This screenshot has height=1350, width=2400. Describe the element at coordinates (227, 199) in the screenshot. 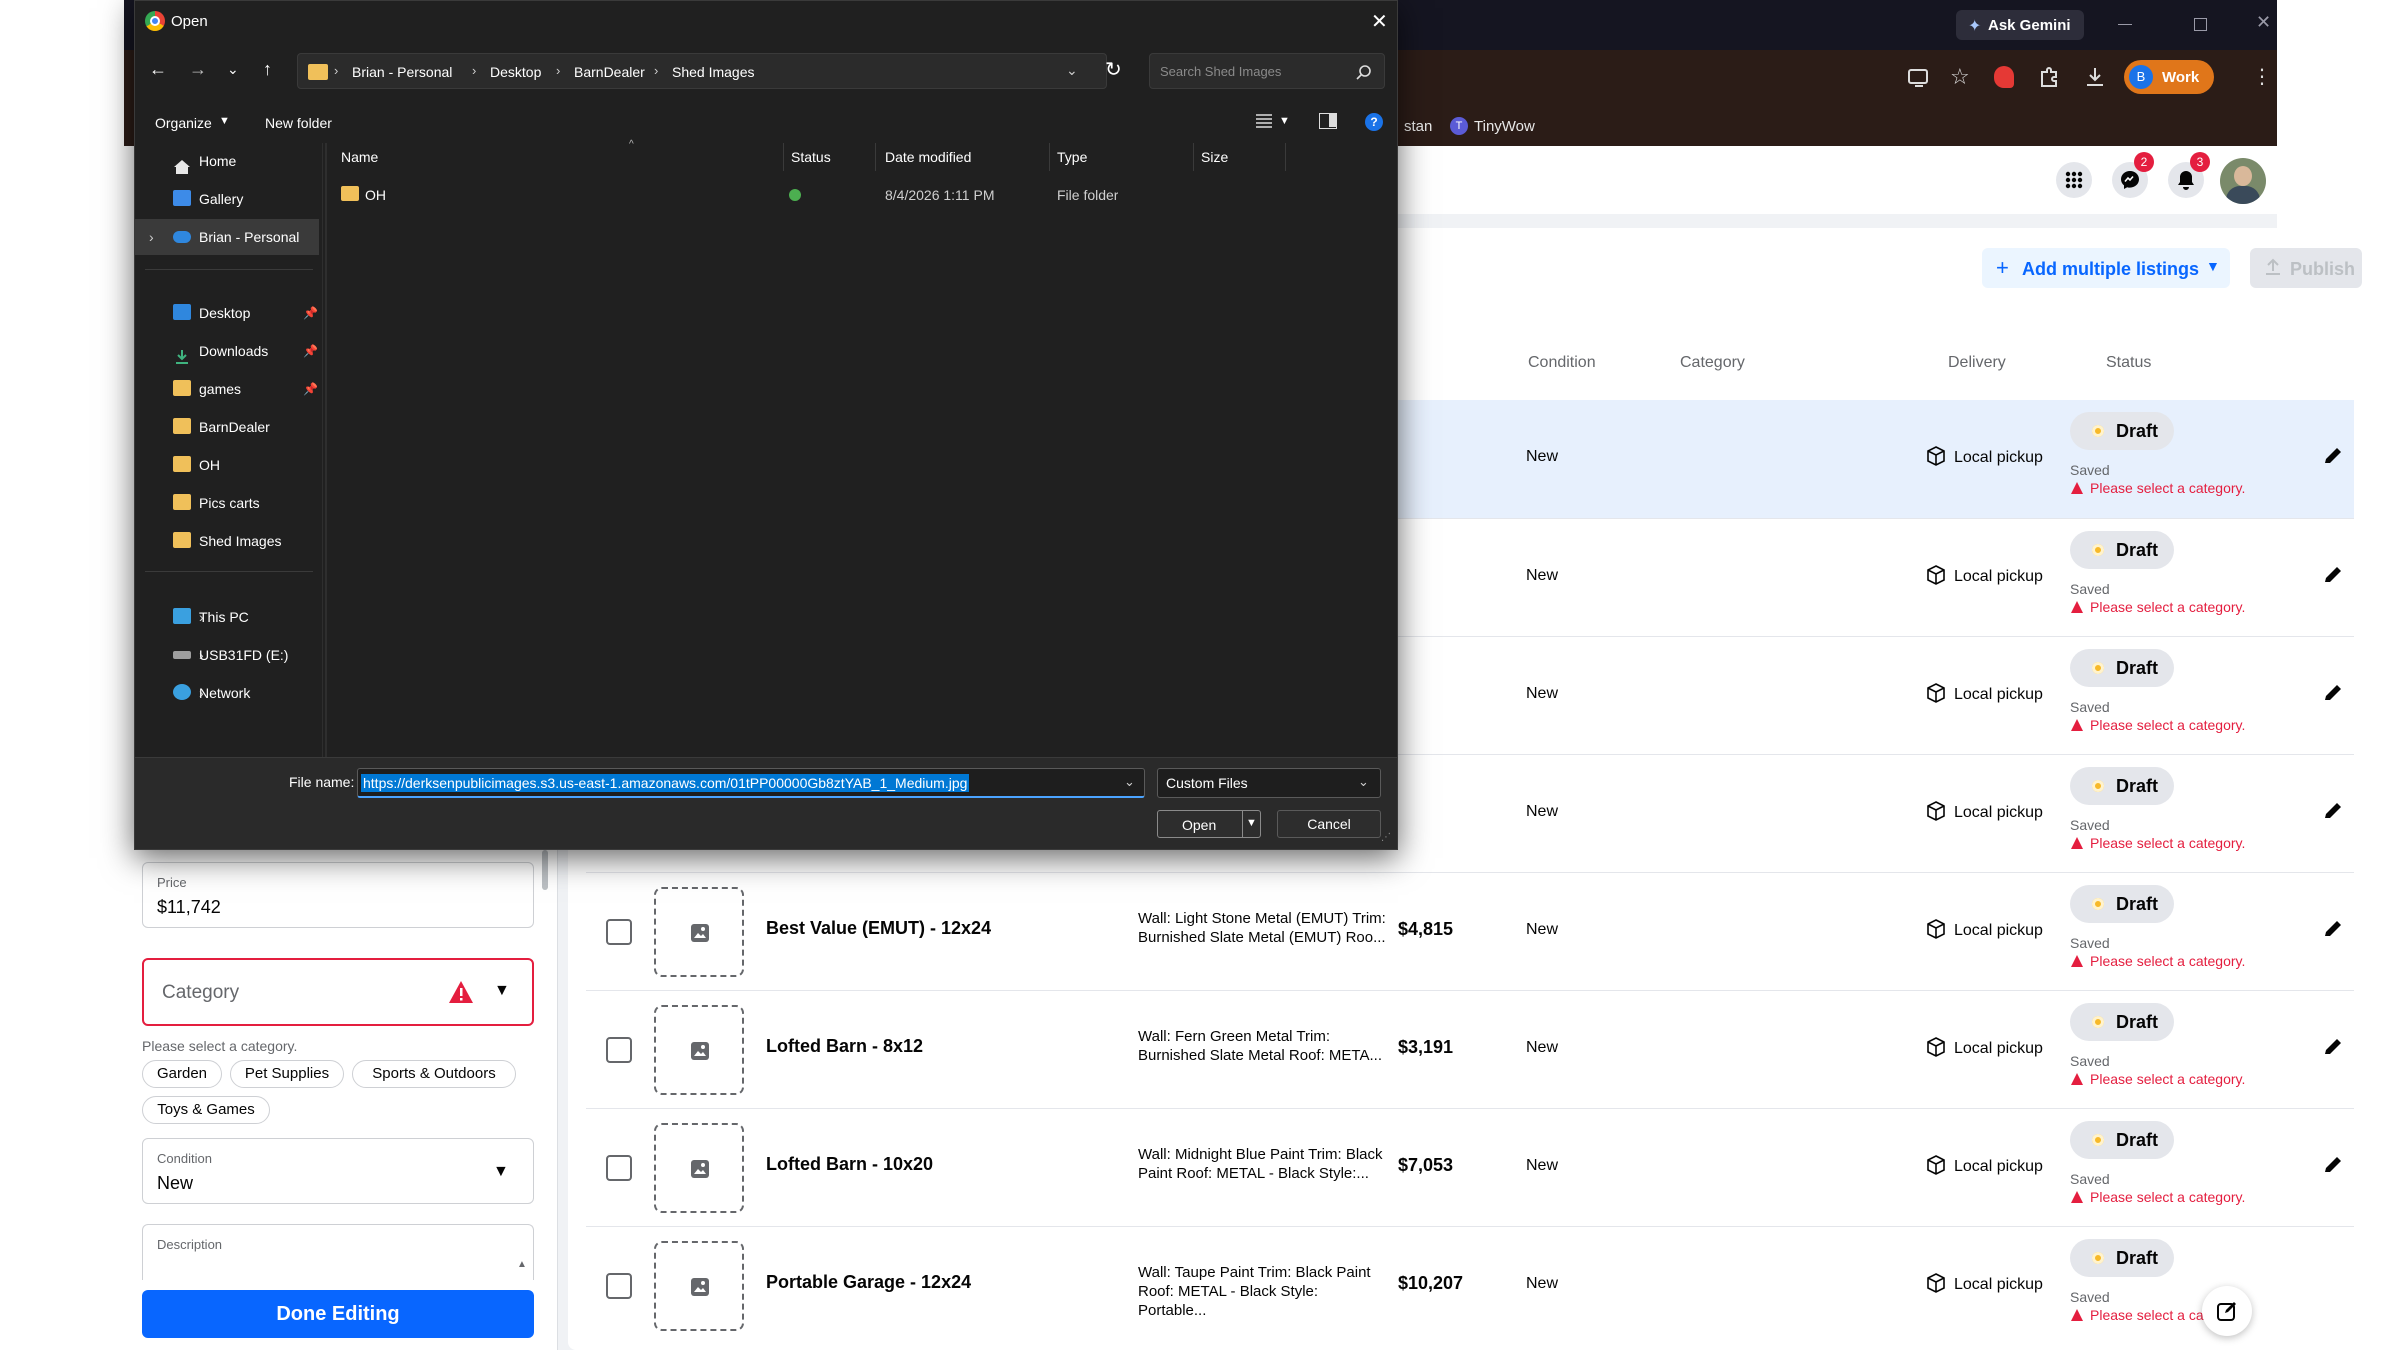

I see `nav-gallery: Gallery` at that location.